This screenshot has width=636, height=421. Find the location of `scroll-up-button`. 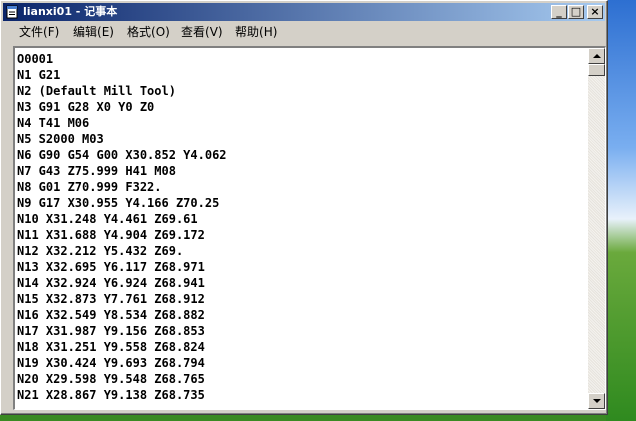

scroll-up-button is located at coordinates (596, 56).